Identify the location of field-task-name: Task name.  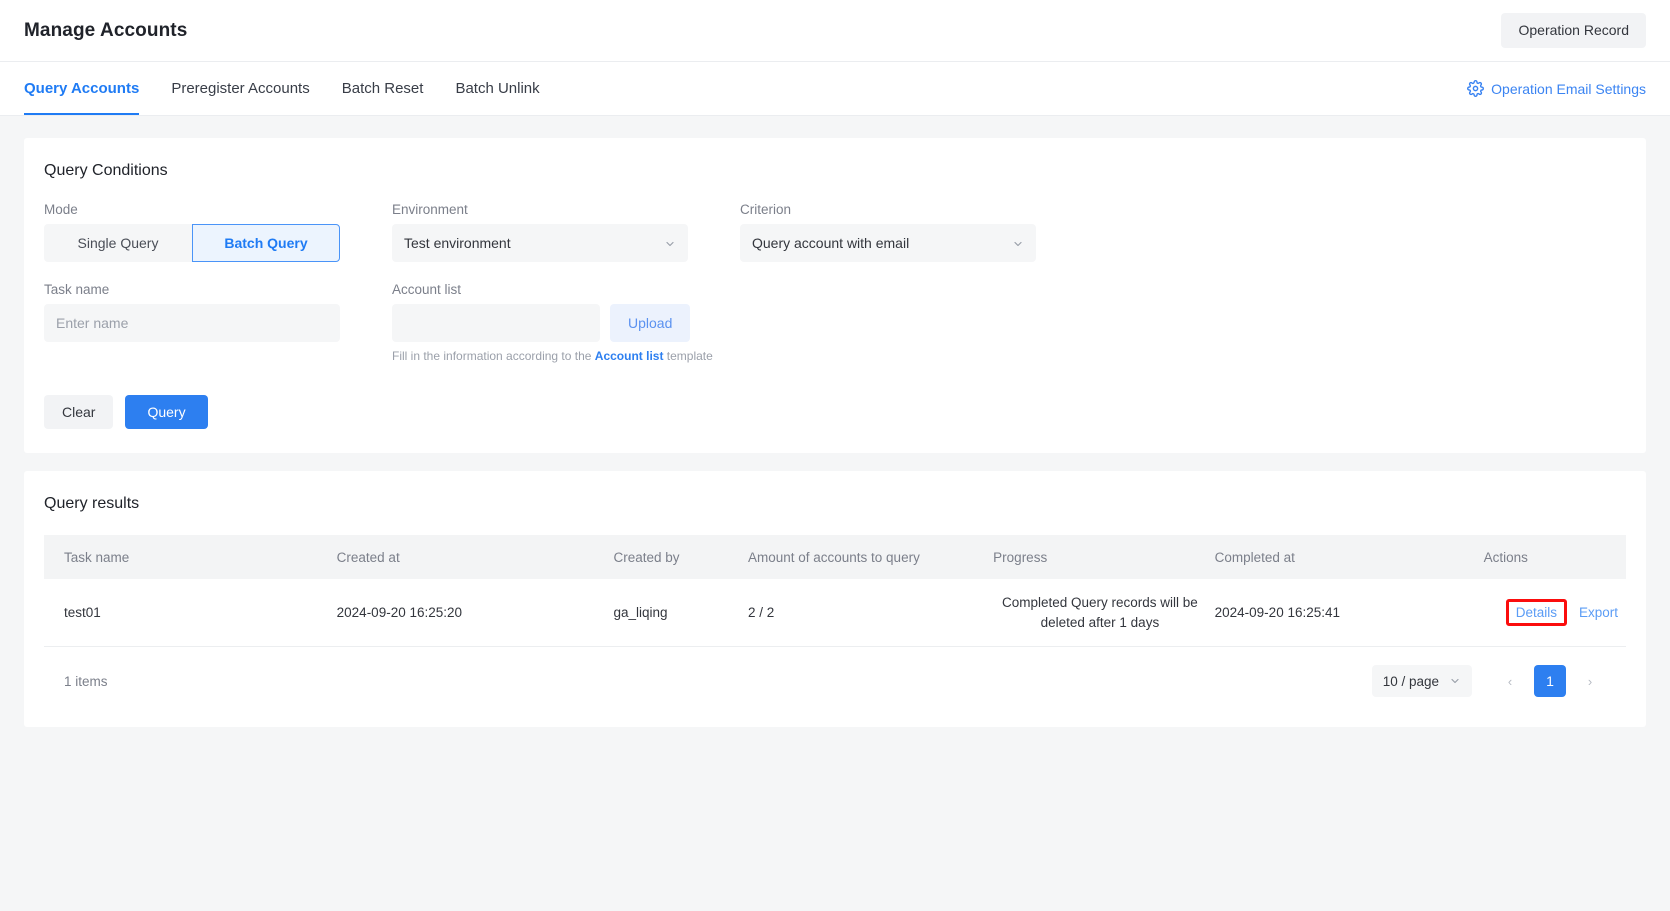
(206, 322).